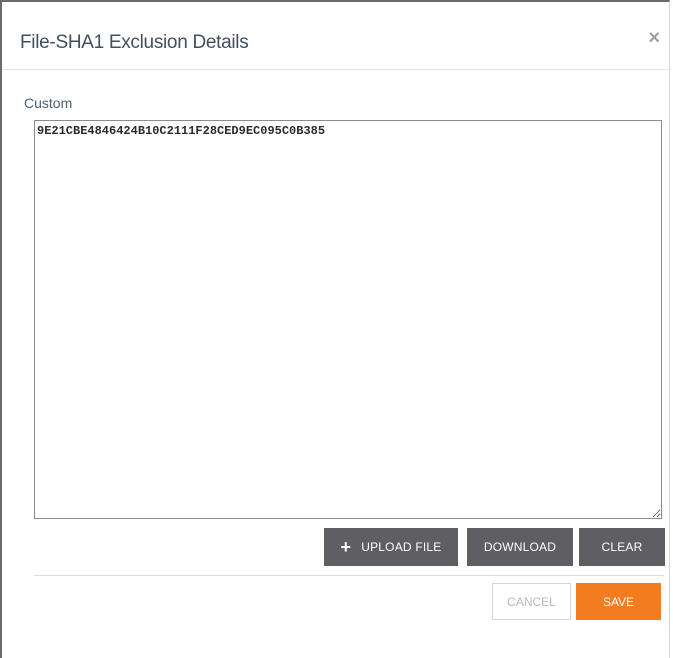  I want to click on download-button: DOWNLOAD, so click(520, 547).